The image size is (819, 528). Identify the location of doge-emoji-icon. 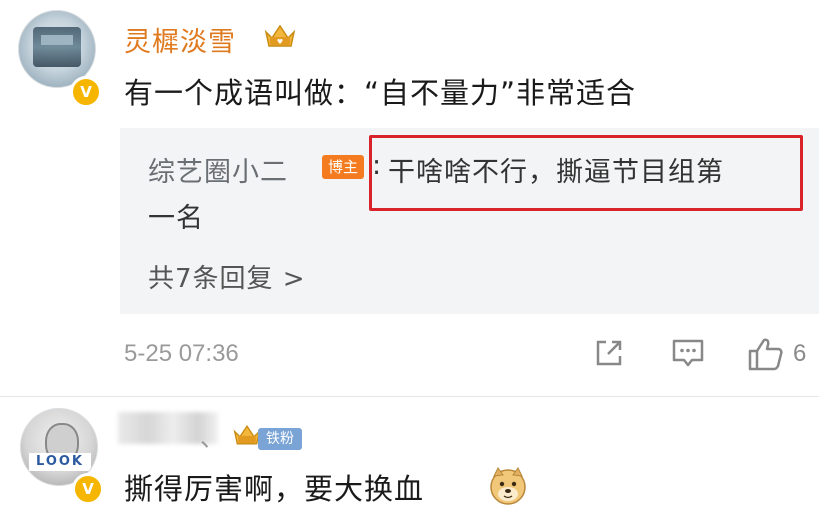
(508, 486).